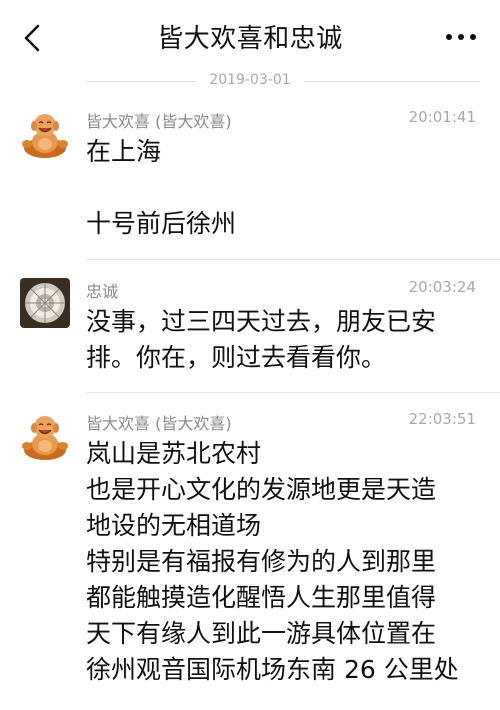 The image size is (500, 710). I want to click on message-text: 在上海 十号前后徐州, so click(283, 188).